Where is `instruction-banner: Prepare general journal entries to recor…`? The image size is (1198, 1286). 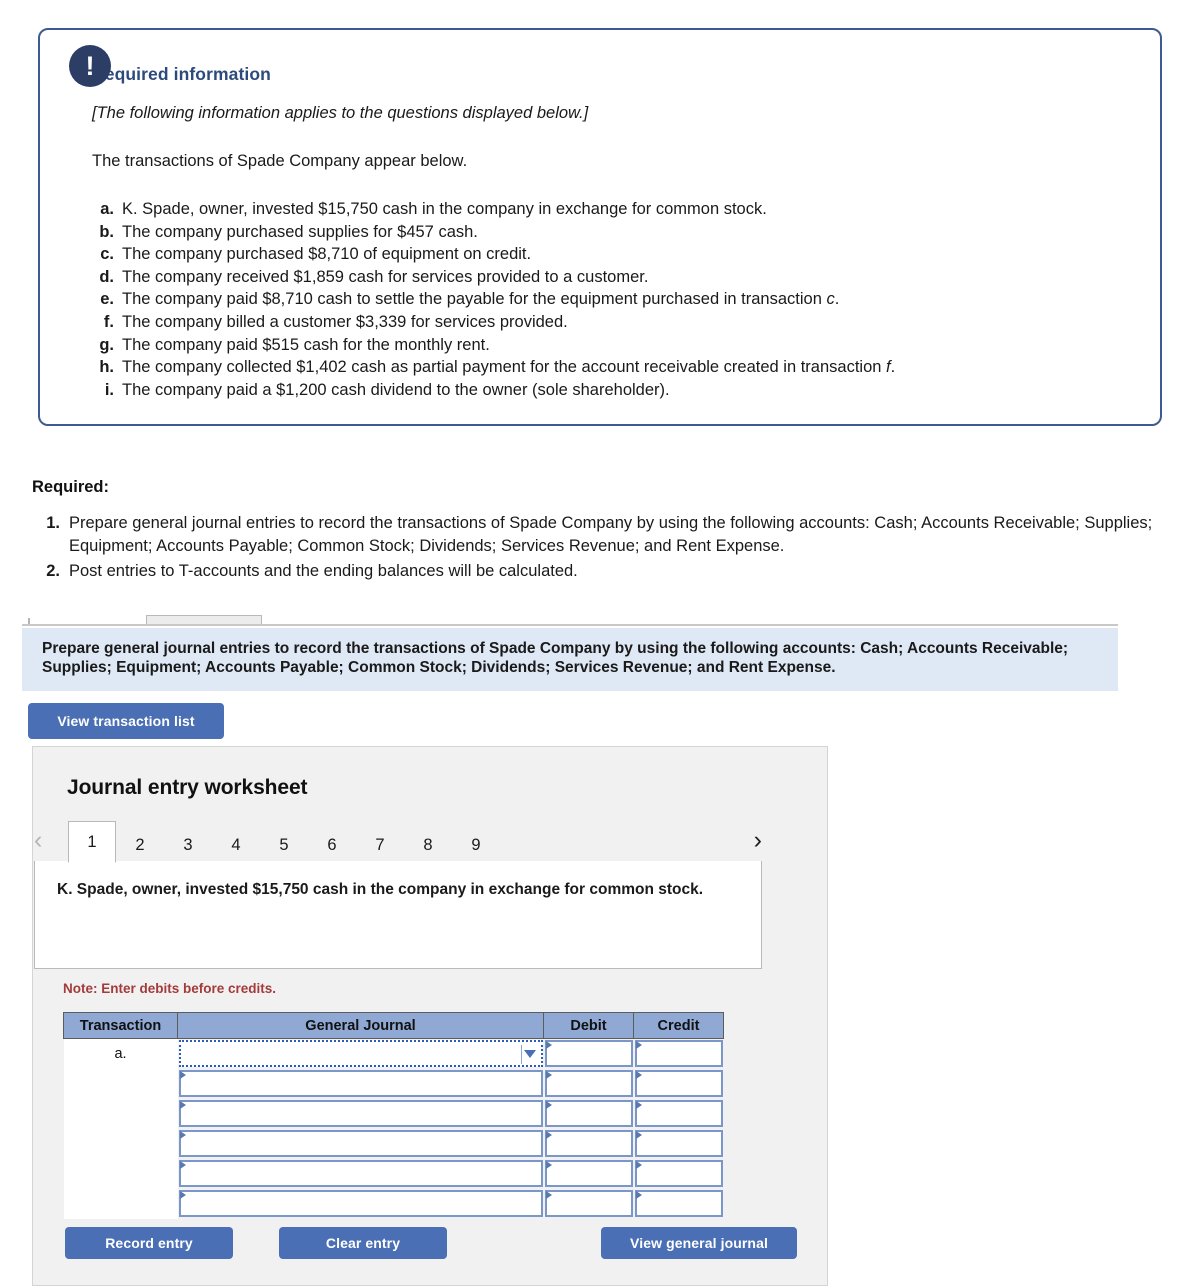
instruction-banner: Prepare general journal entries to recor… is located at coordinates (570, 659).